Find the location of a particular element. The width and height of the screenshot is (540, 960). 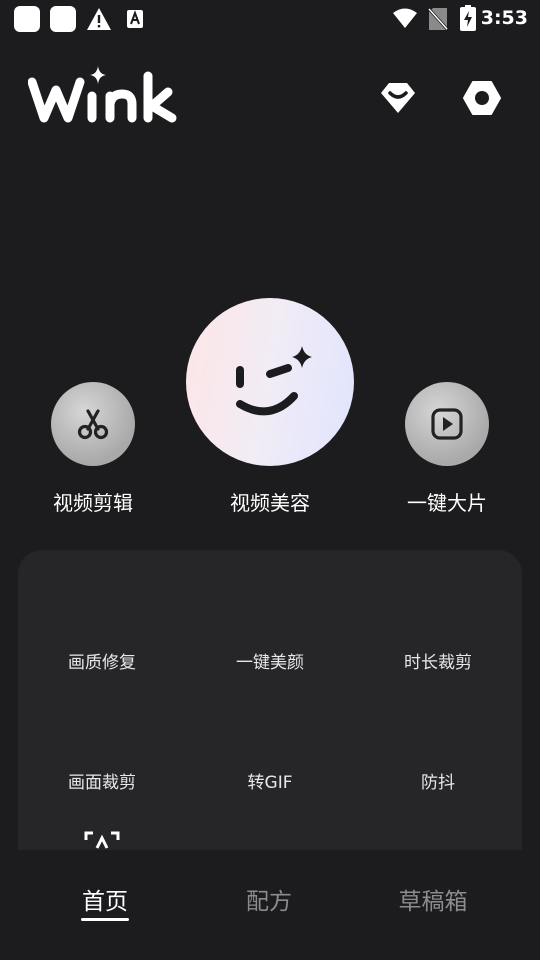

one-click-blockbuster-button is located at coordinates (447, 424).